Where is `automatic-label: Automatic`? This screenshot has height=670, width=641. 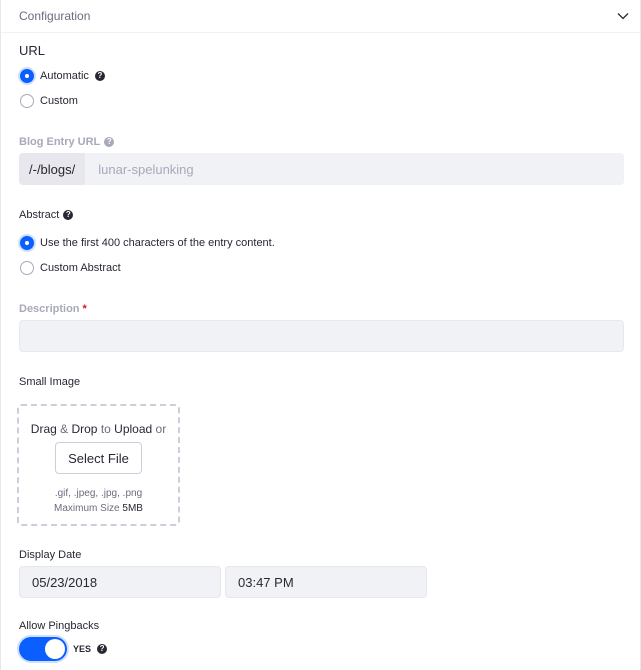 automatic-label: Automatic is located at coordinates (64, 76).